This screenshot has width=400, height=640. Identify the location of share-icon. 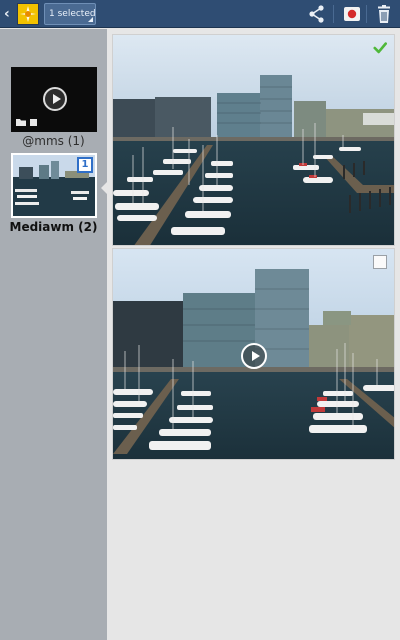
(317, 14).